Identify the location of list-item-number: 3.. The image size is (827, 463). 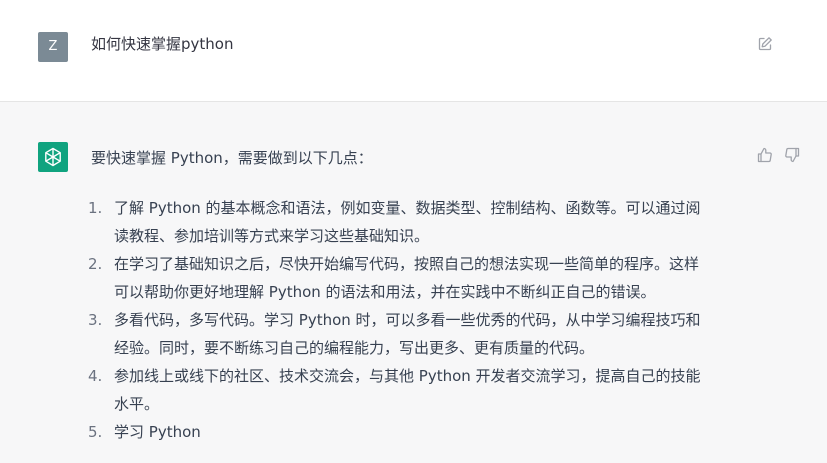
(95, 320).